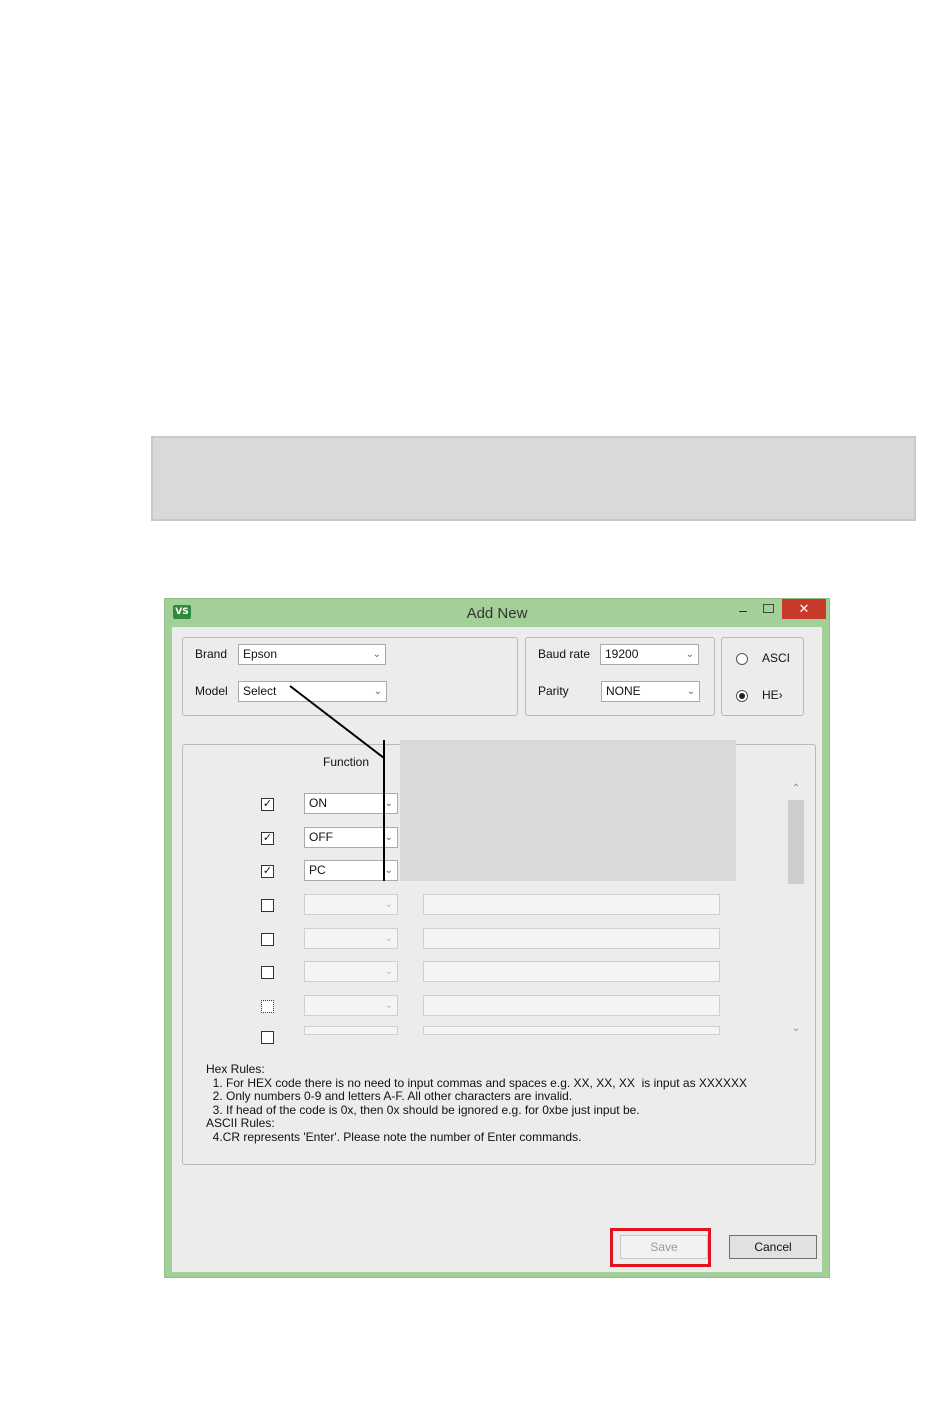 This screenshot has height=1402, width=950. I want to click on window-title: Add New, so click(497, 613).